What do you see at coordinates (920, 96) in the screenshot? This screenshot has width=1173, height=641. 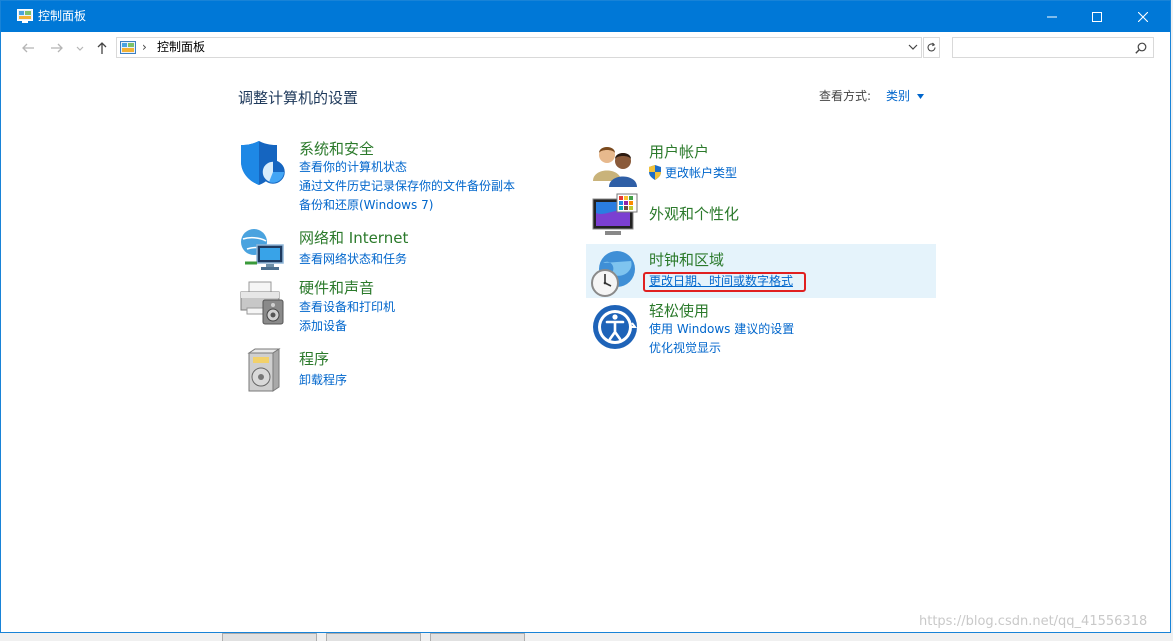 I see `view-by-caret-icon` at bounding box center [920, 96].